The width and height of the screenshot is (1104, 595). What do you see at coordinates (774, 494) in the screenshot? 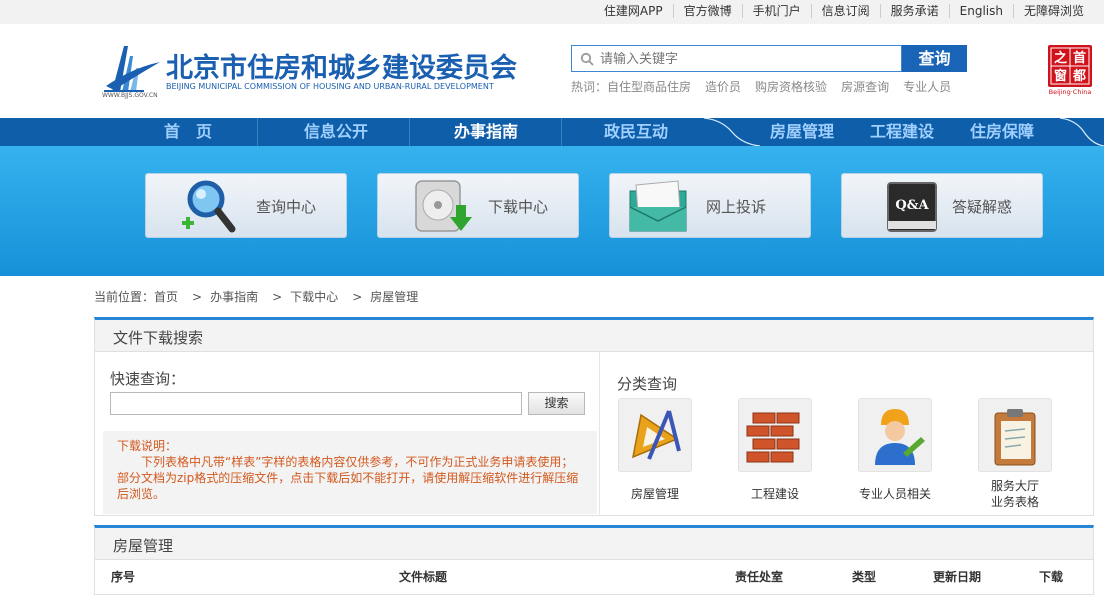
I see `category-label: 工程建设` at bounding box center [774, 494].